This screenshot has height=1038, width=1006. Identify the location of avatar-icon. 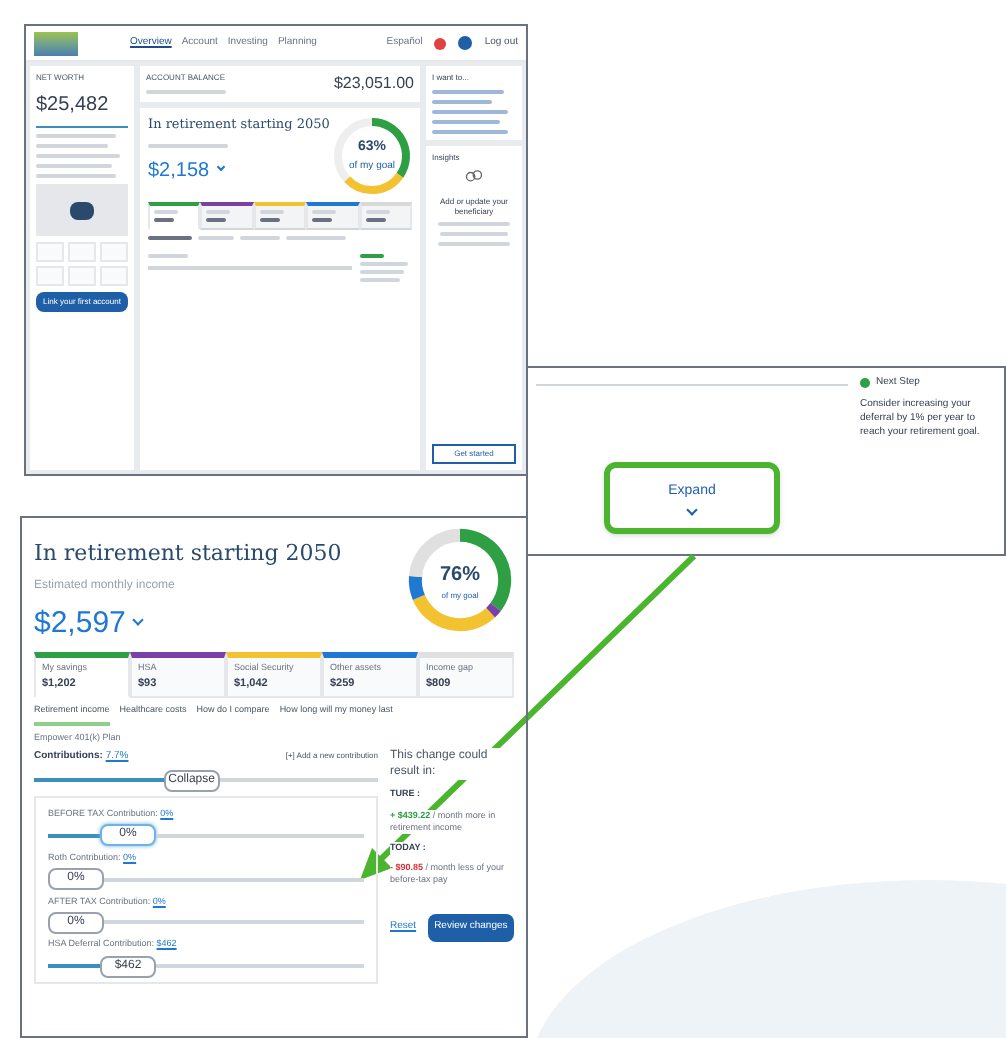
(465, 43).